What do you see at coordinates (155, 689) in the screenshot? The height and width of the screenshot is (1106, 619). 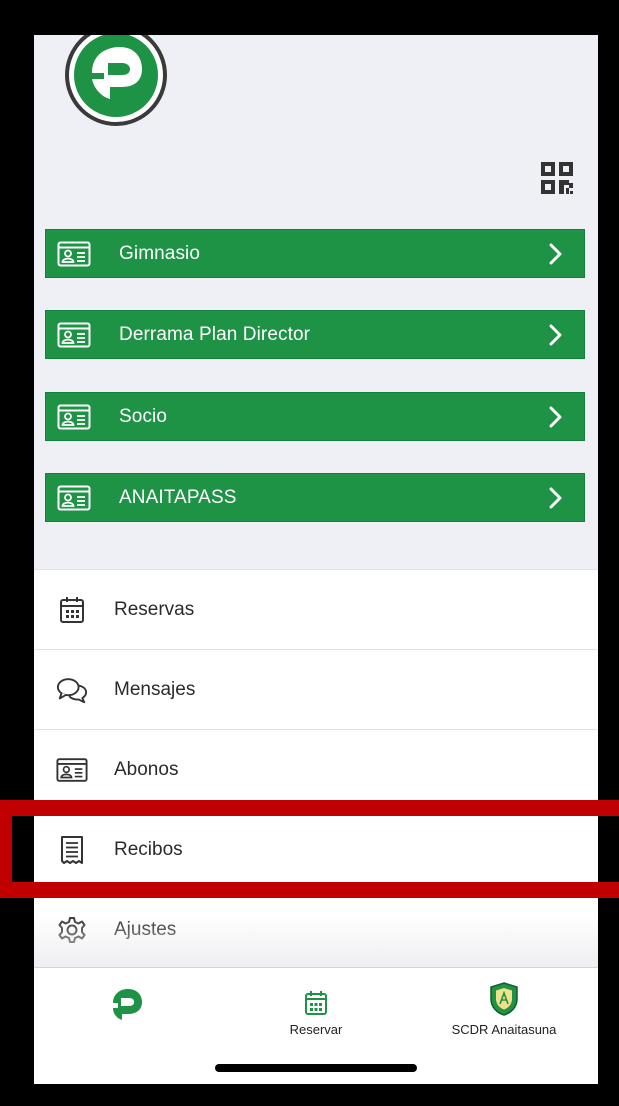 I see `menu-item-label: Mensajes` at bounding box center [155, 689].